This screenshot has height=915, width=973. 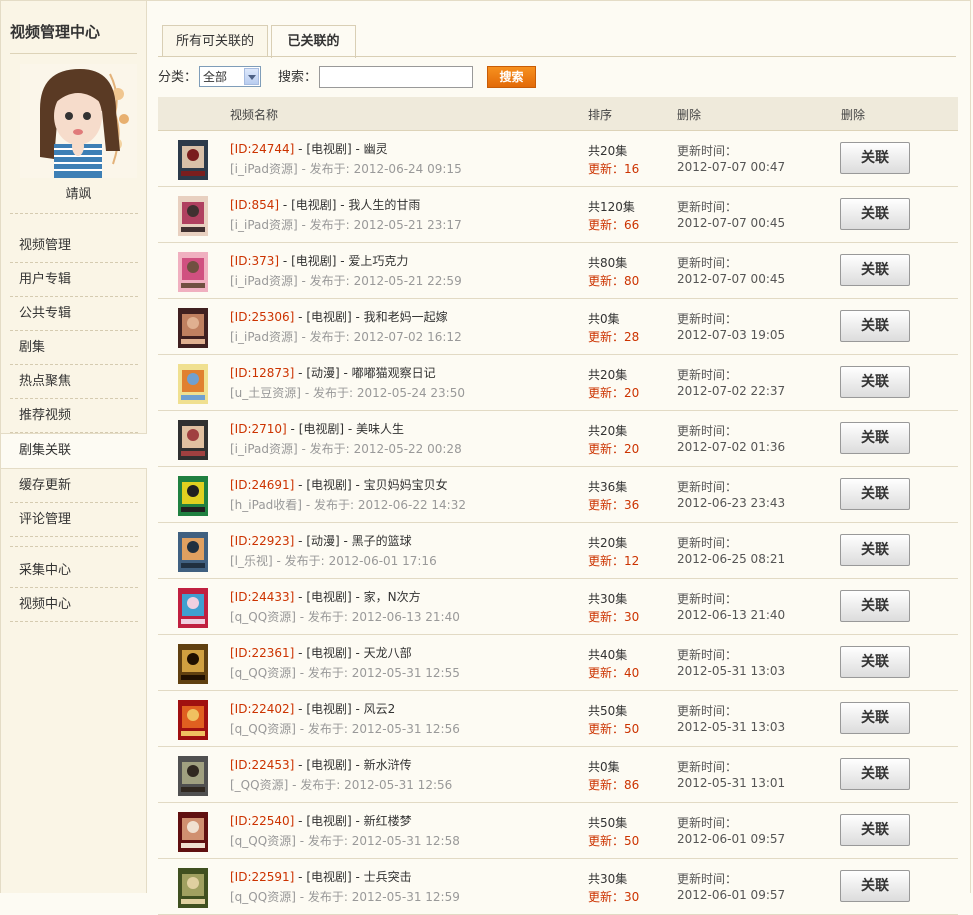 I want to click on video-title: 爱上巧克力, so click(x=378, y=261).